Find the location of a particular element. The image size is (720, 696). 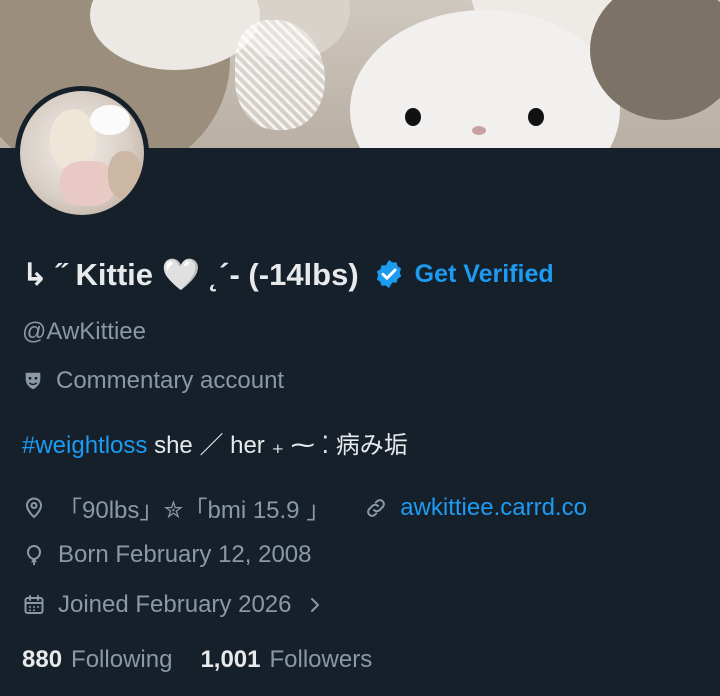

website-link-group: awkittiee.carrd.co is located at coordinates (475, 508).